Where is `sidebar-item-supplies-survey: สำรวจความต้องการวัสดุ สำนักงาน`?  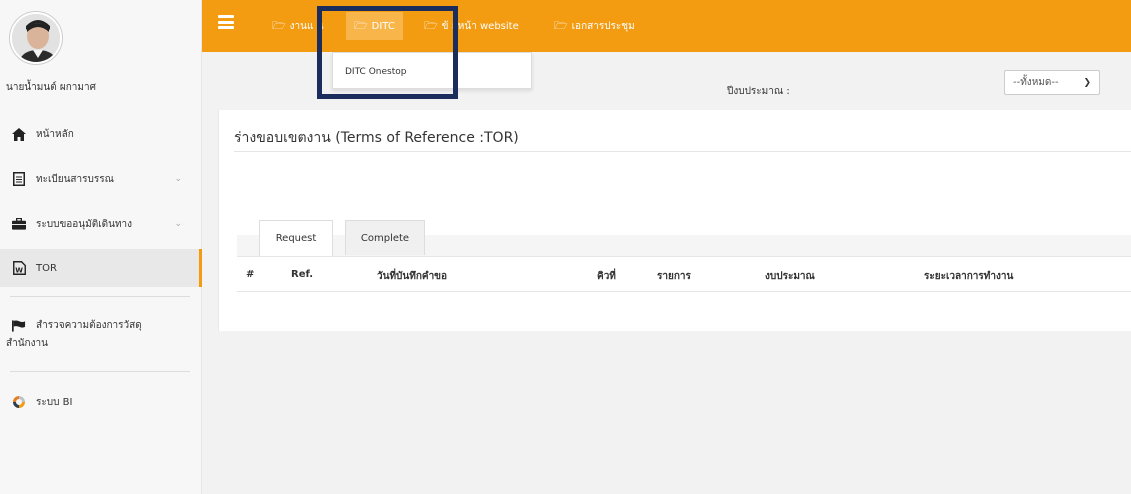 sidebar-item-supplies-survey: สำรวจความต้องการวัสดุ สำนักงาน is located at coordinates (101, 336).